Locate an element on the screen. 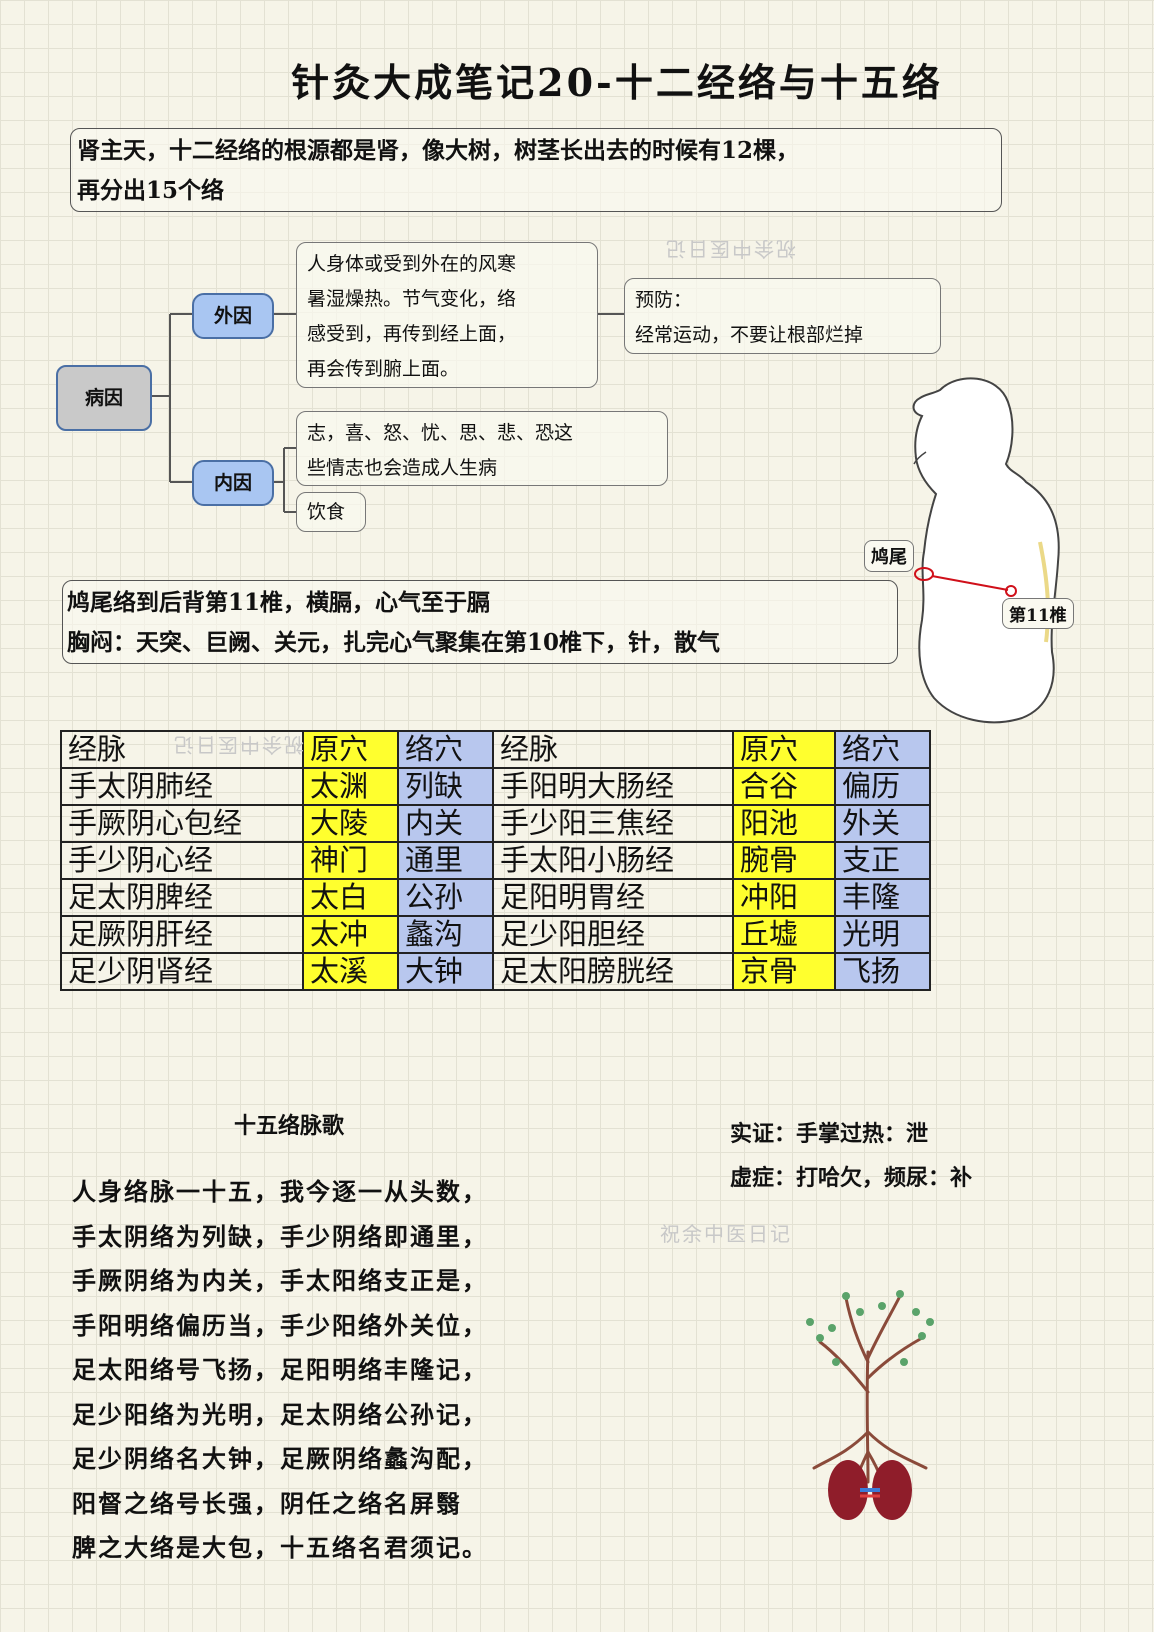 This screenshot has height=1632, width=1154. root-branch-lines is located at coordinates (170, 398).